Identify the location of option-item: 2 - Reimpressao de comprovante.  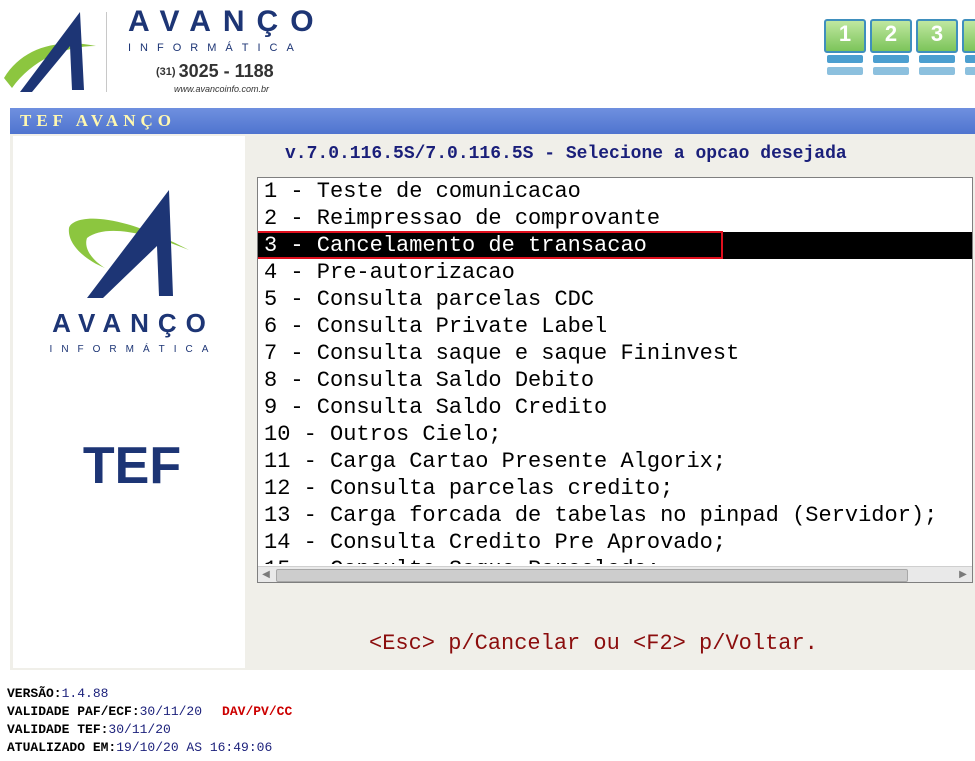
(615, 218).